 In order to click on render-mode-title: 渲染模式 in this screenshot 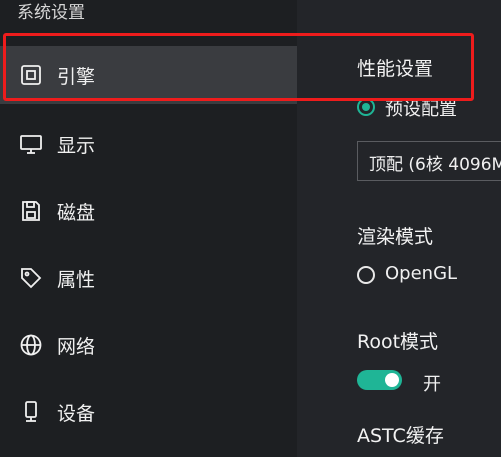, I will do `click(395, 237)`.